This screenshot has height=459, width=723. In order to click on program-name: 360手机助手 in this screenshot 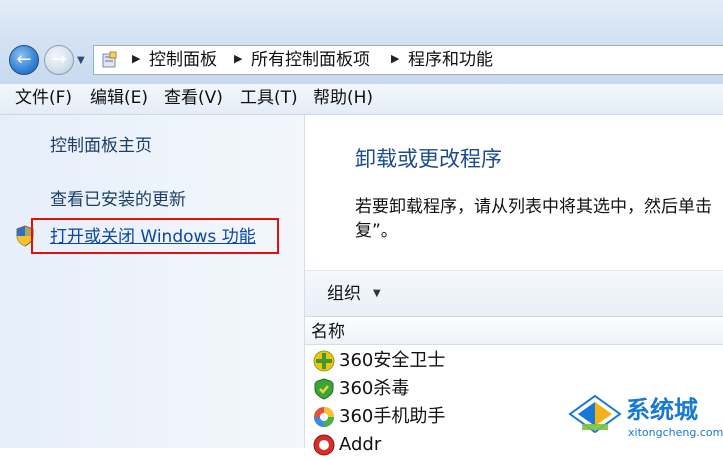, I will do `click(392, 416)`.